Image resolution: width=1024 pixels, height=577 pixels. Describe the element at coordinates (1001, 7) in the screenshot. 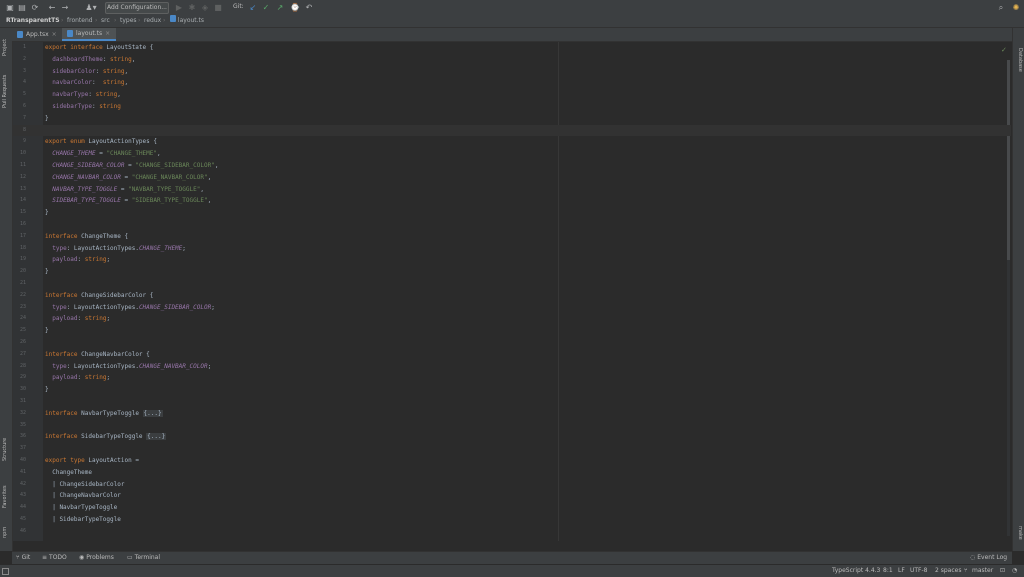

I see `search-icon: ⌕` at that location.